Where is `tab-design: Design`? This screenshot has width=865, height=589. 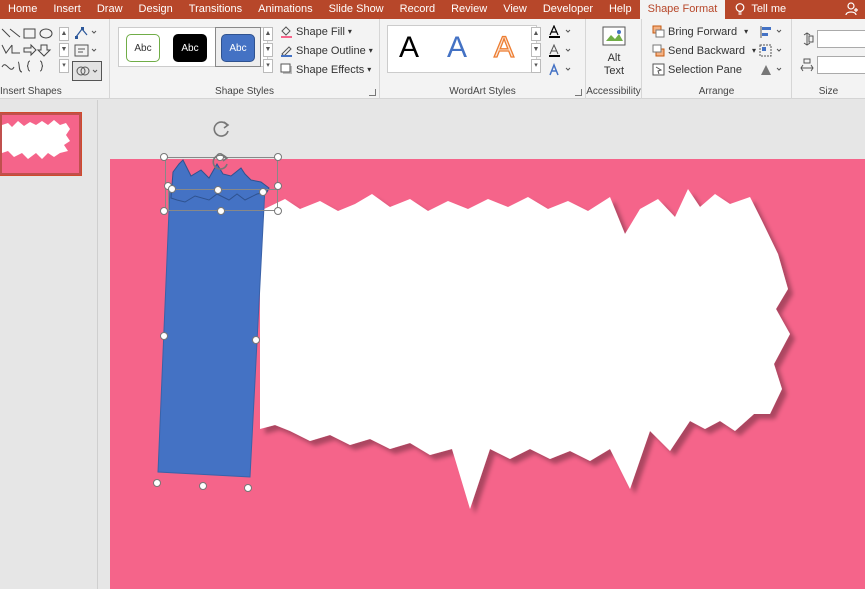
tab-design: Design is located at coordinates (156, 9).